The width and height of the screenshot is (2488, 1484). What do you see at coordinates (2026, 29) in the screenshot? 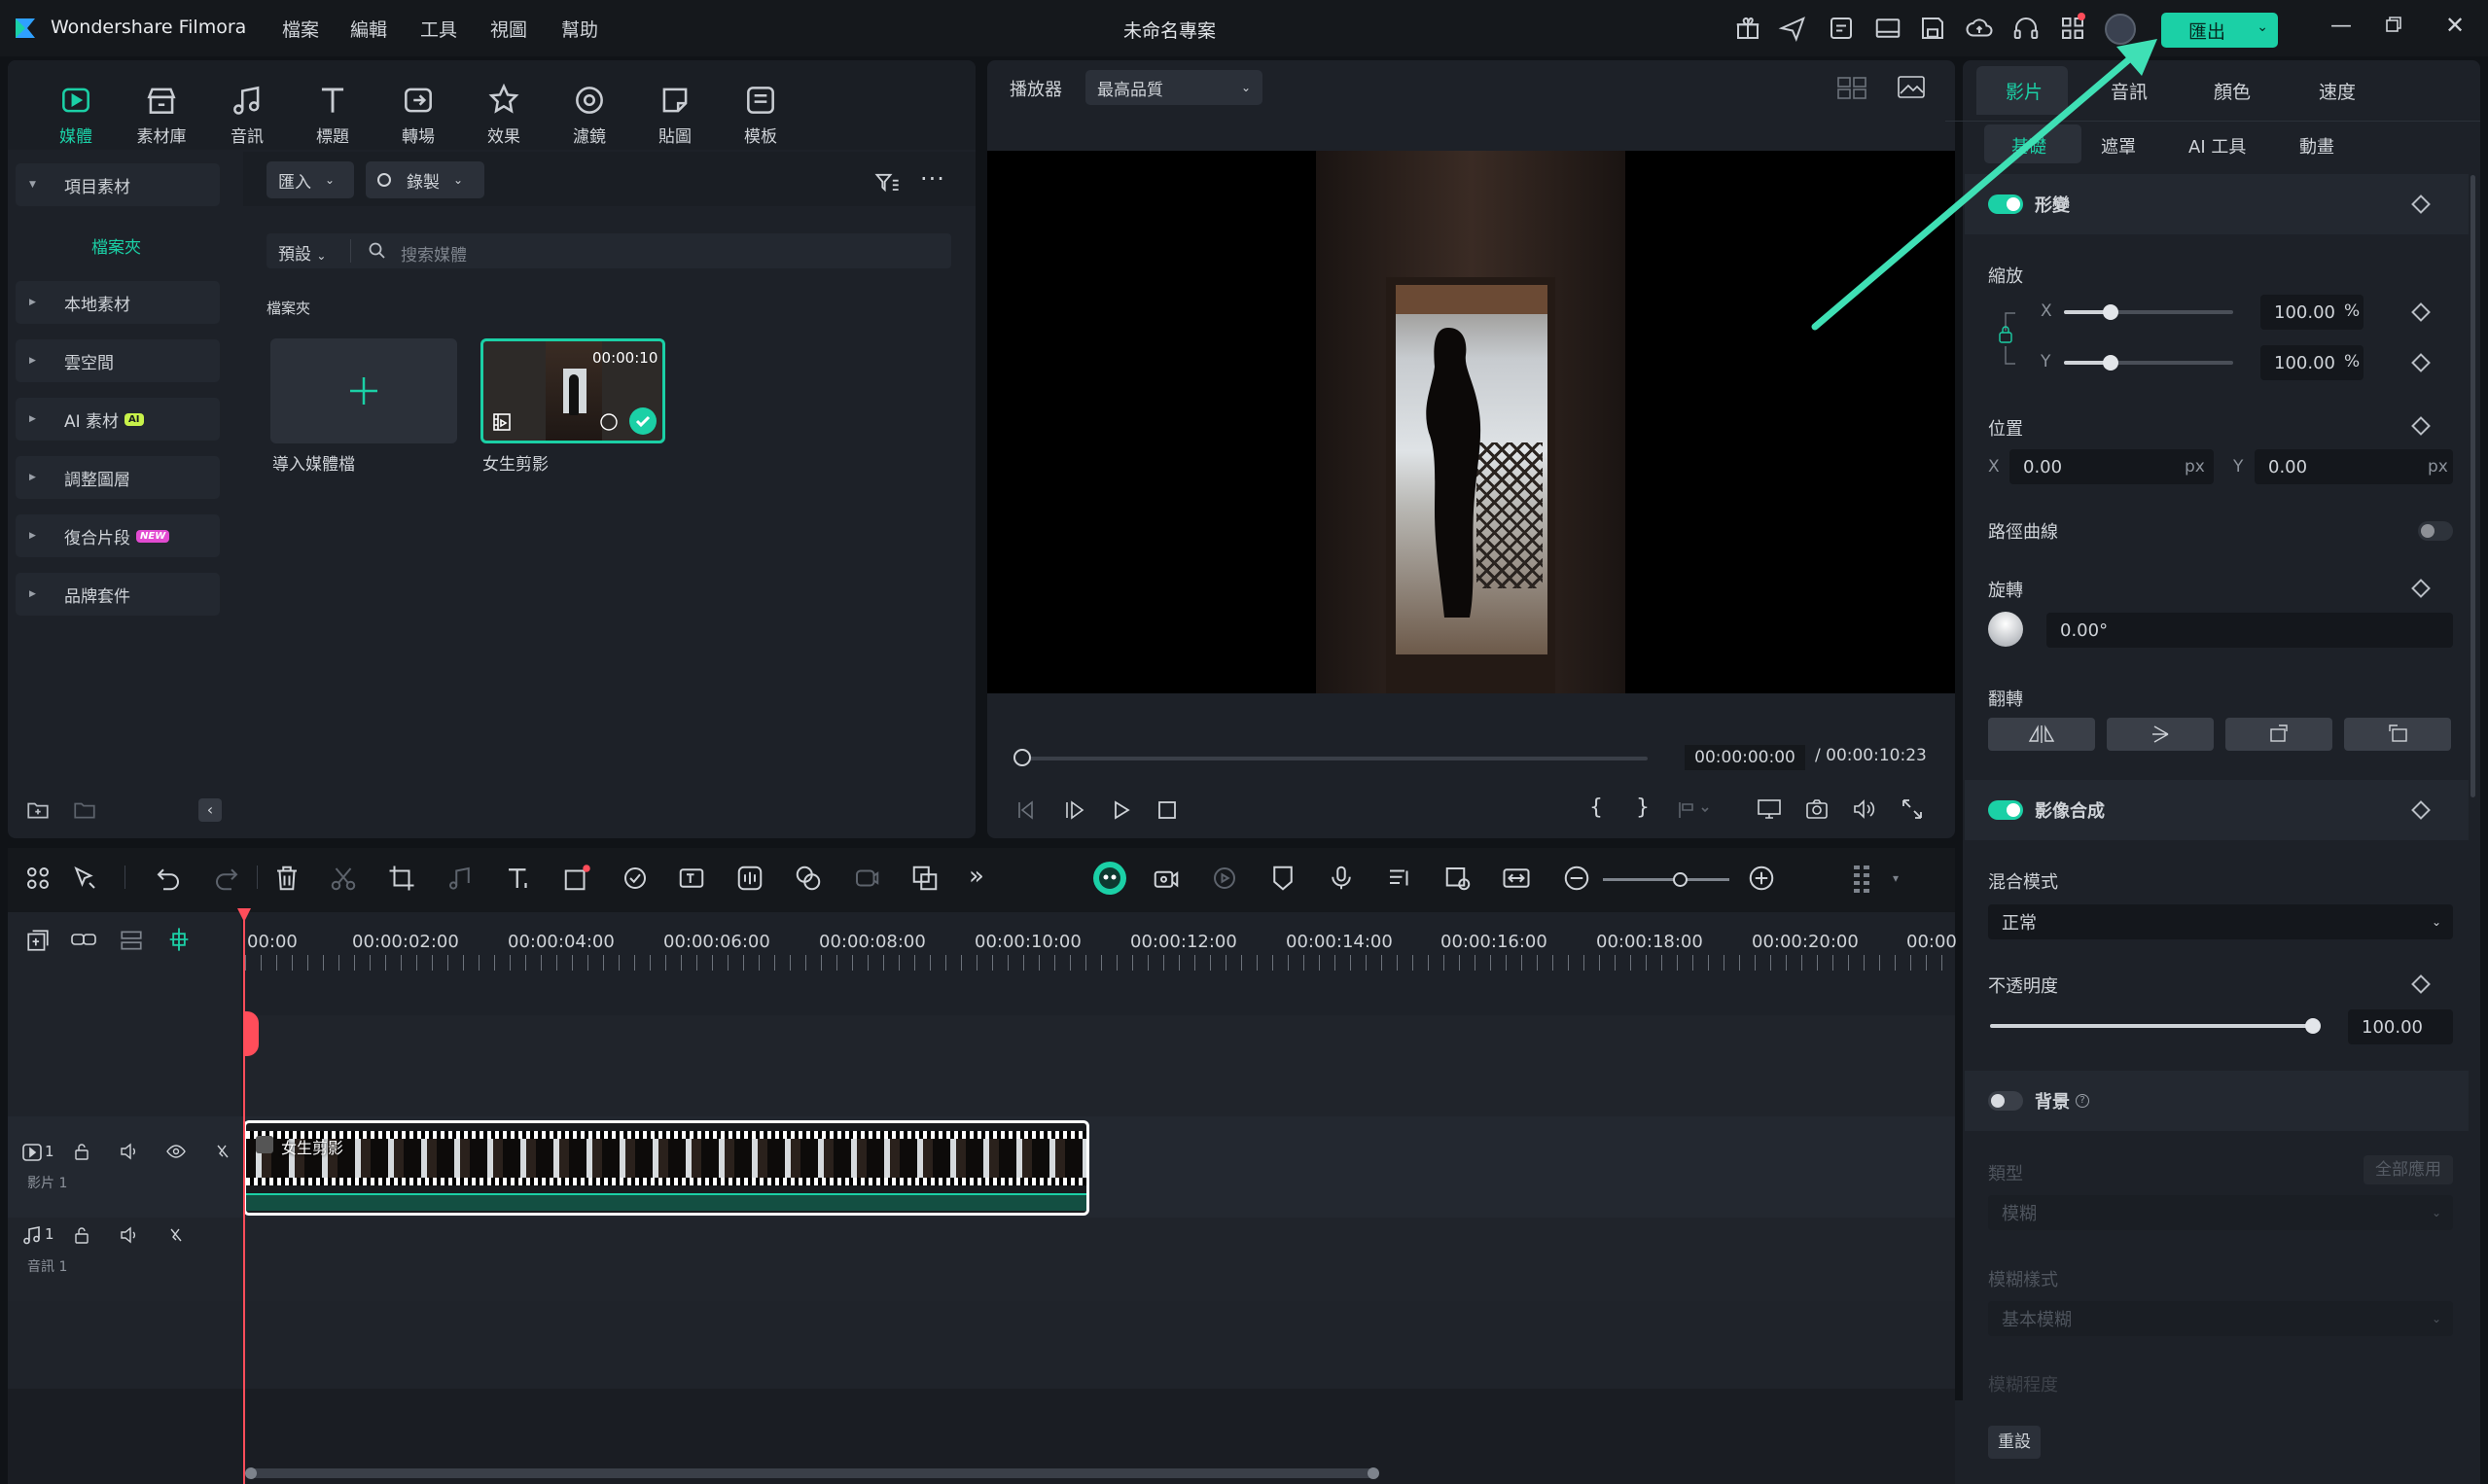
I see `headset-icon` at bounding box center [2026, 29].